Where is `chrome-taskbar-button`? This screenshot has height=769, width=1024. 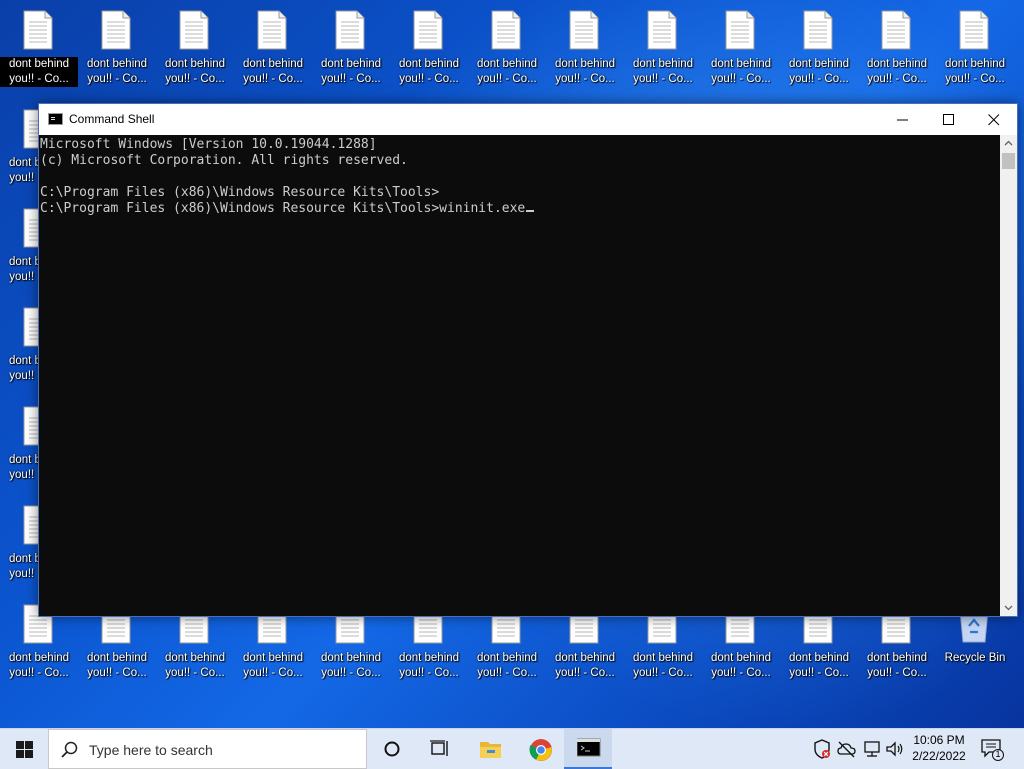 chrome-taskbar-button is located at coordinates (540, 749).